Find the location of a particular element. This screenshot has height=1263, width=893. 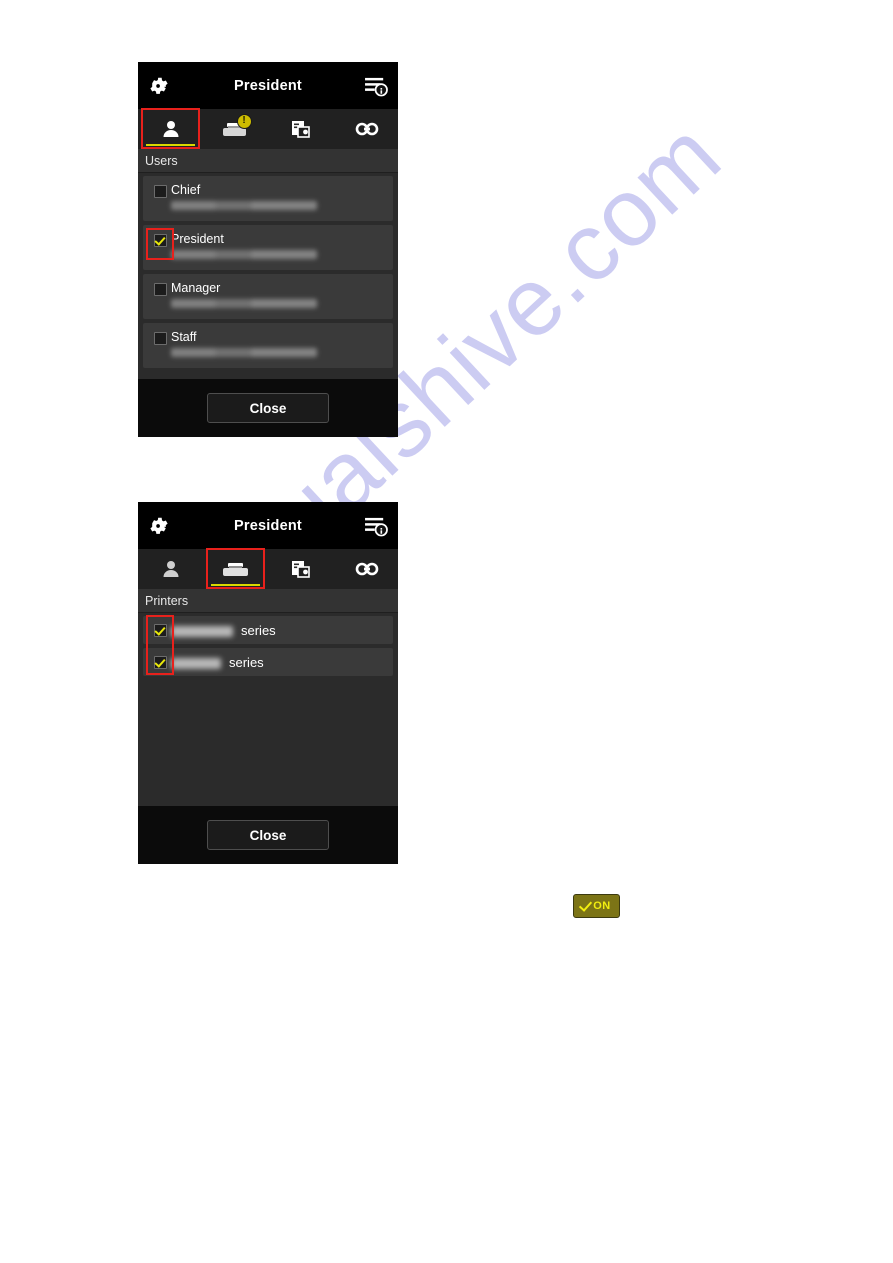

panel-tabbar is located at coordinates (268, 568).